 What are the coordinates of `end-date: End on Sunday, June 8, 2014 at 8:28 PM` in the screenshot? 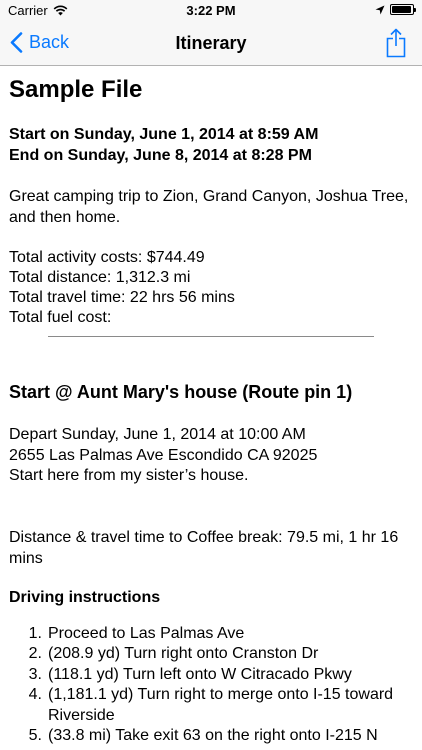 It's located at (160, 155).